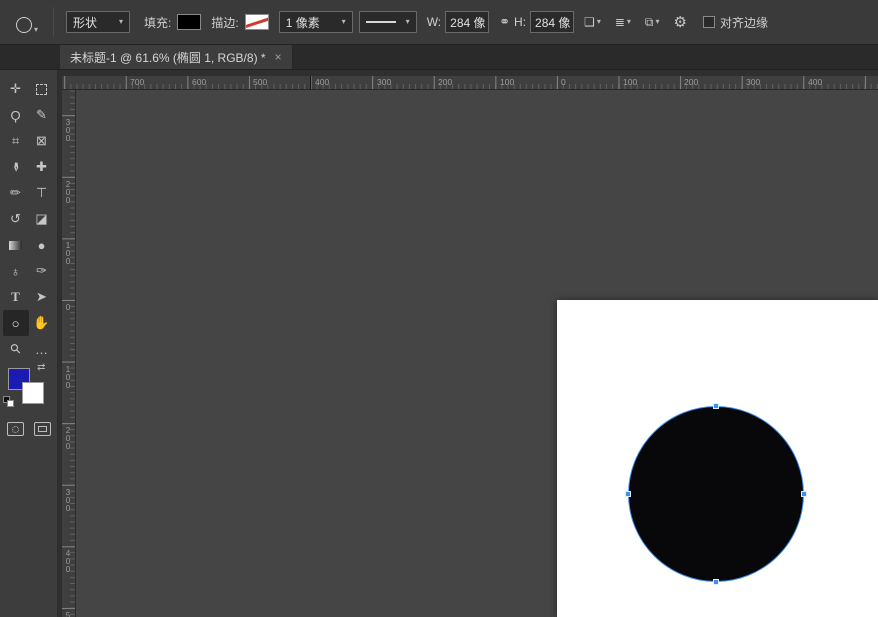 This screenshot has width=878, height=617. Describe the element at coordinates (278, 57) in the screenshot. I see `tab-close-icon: ×` at that location.